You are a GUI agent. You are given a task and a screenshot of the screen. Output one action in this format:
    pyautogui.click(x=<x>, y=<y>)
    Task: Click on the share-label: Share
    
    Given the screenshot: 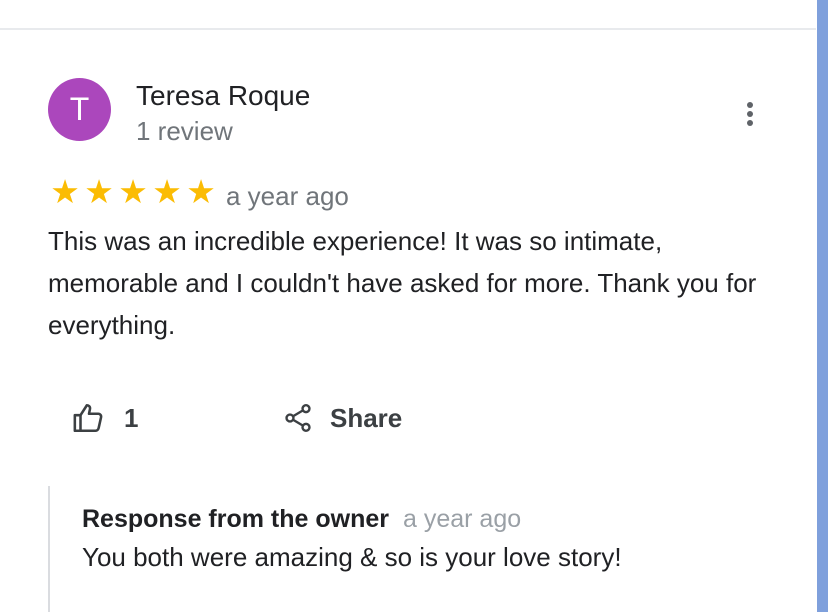 What is the action you would take?
    pyautogui.click(x=366, y=417)
    